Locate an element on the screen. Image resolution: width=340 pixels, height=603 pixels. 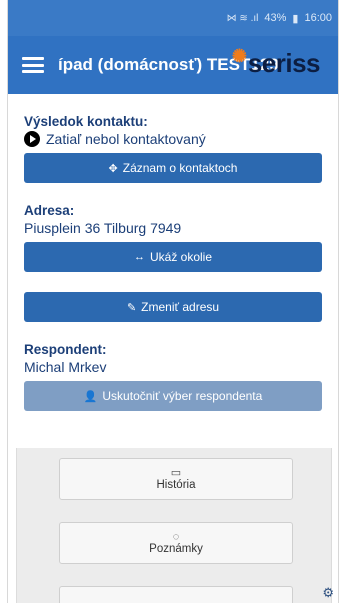
battery-level: 43% is located at coordinates (275, 18).